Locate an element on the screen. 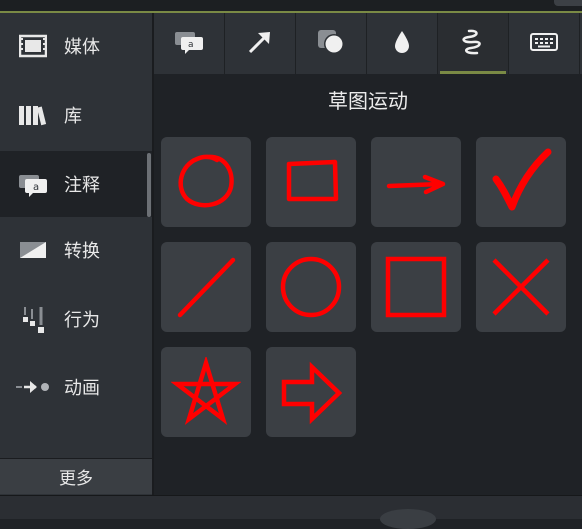 The width and height of the screenshot is (582, 529). tab-arrows-lines is located at coordinates (260, 43).